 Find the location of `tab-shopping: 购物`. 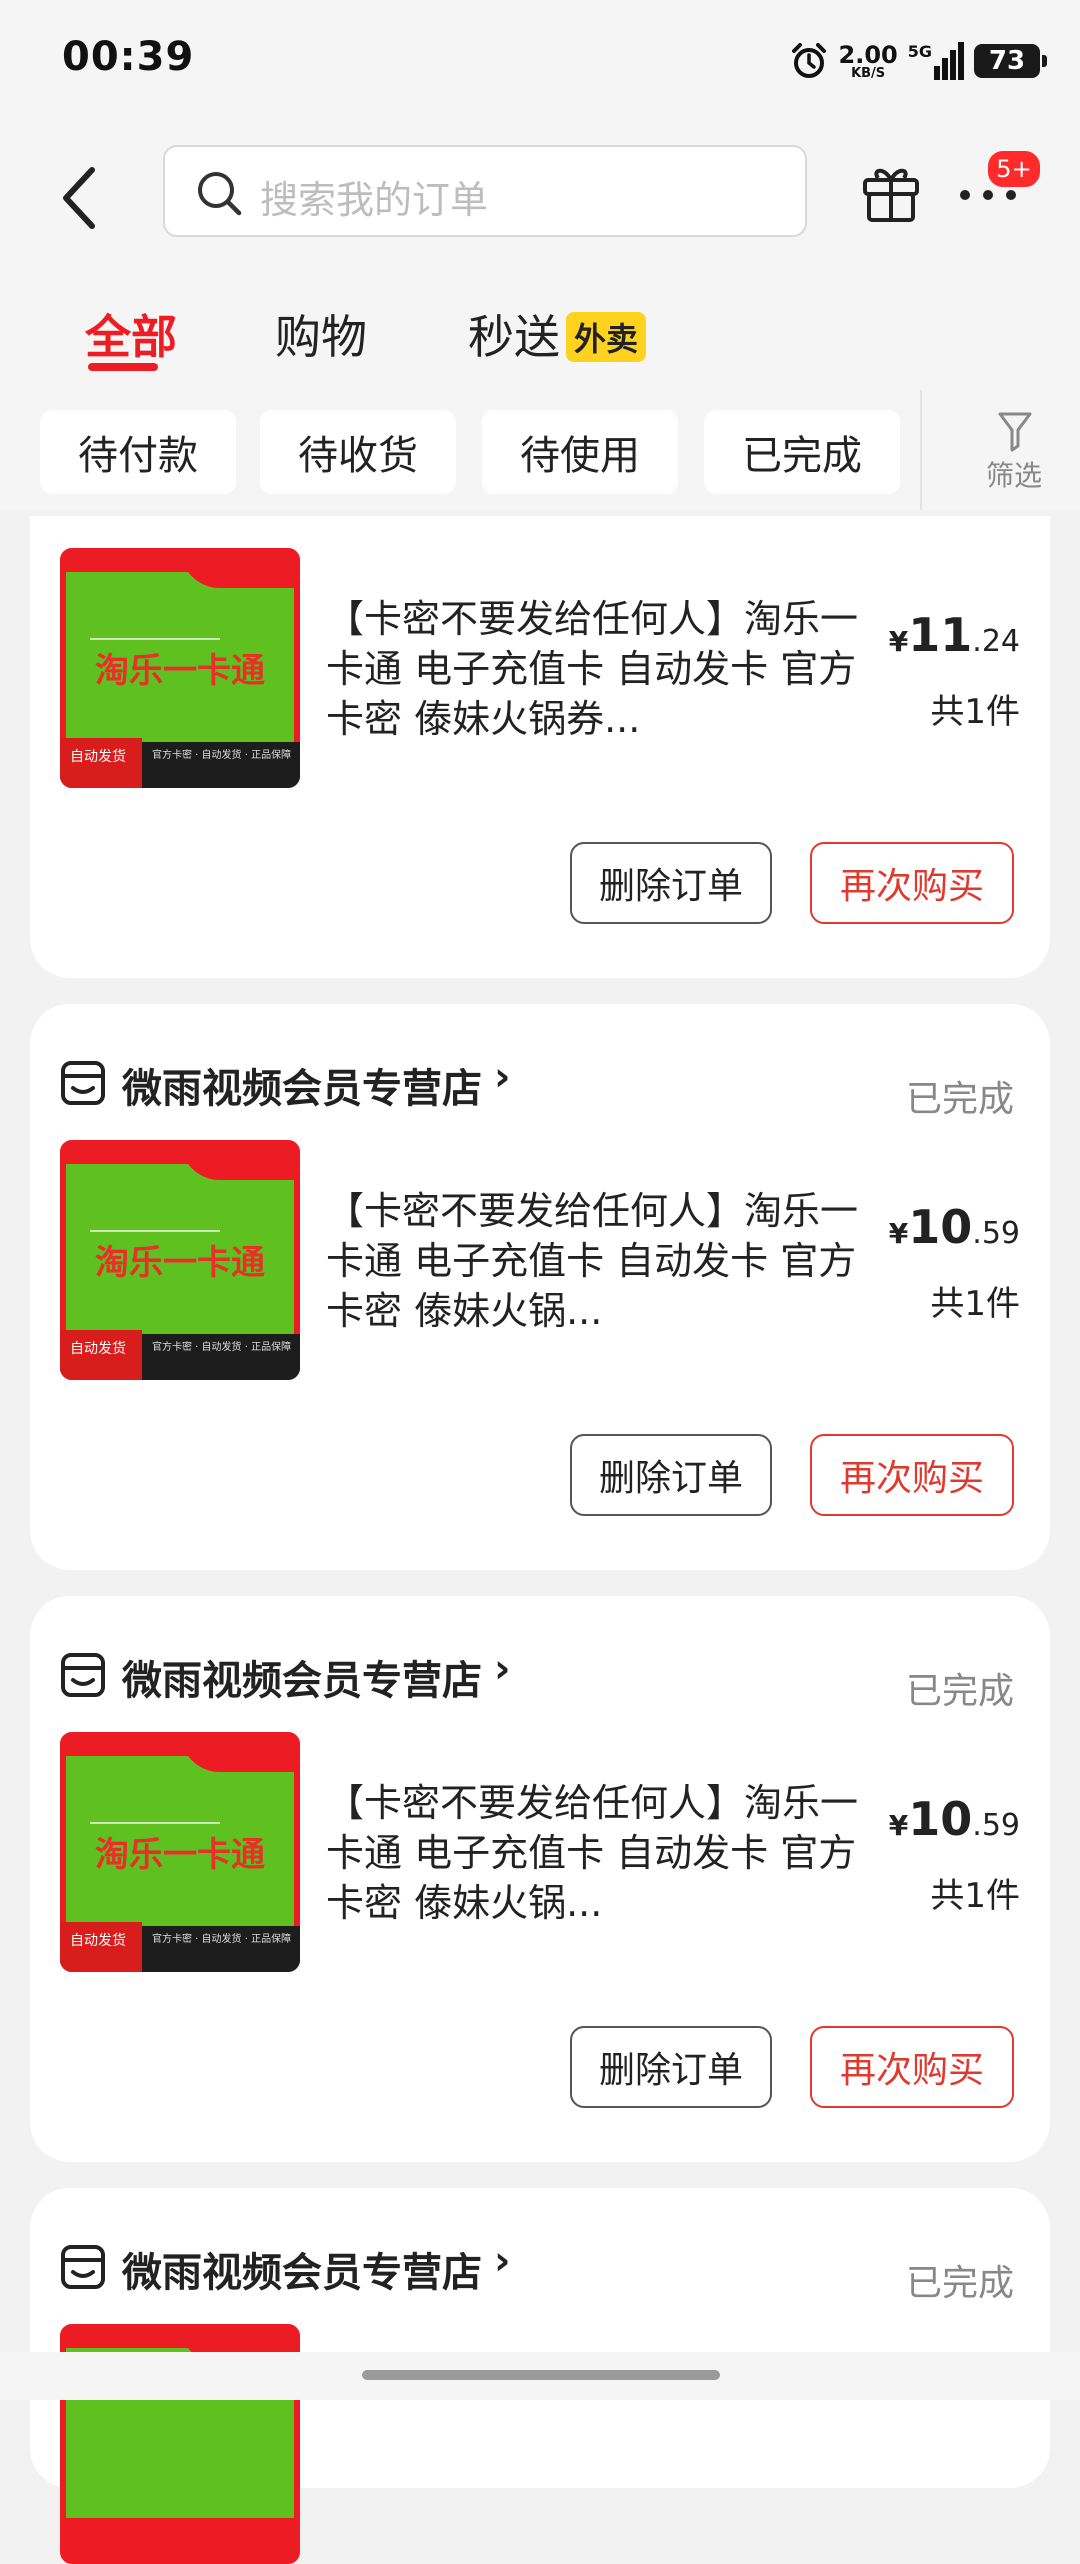

tab-shopping: 购物 is located at coordinates (321, 334).